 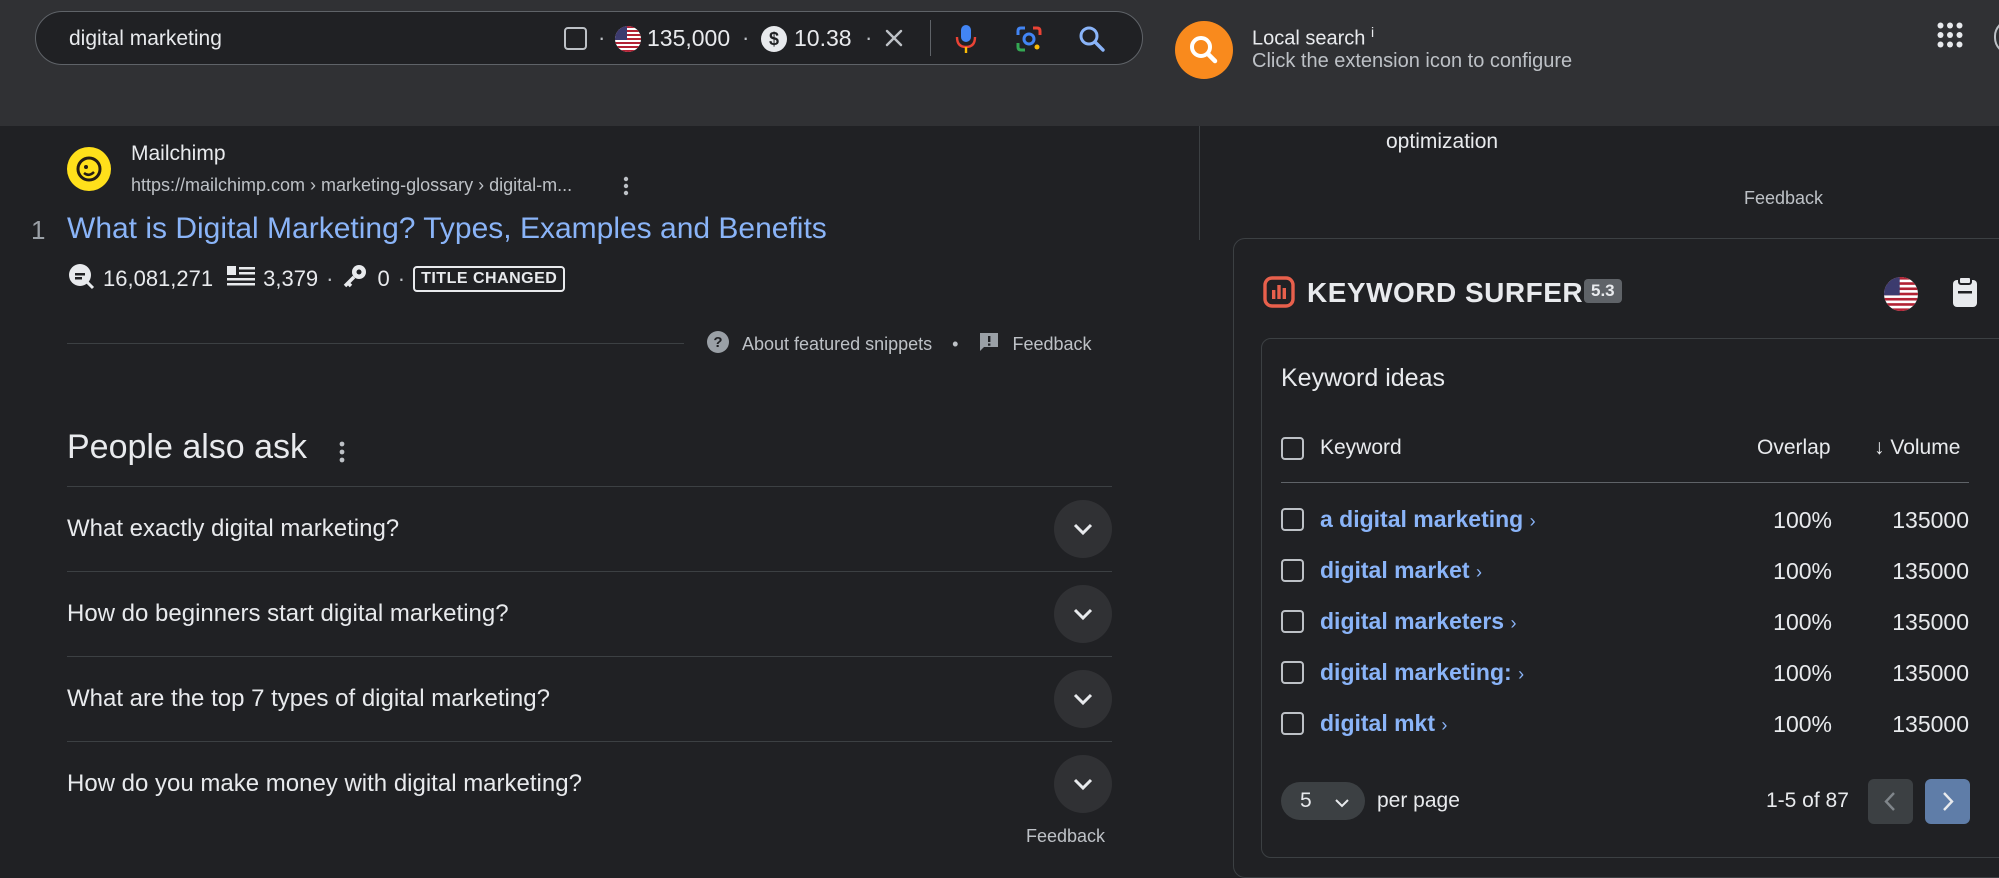 What do you see at coordinates (489, 279) in the screenshot?
I see `title-changed-badge: TITLE CHANGED` at bounding box center [489, 279].